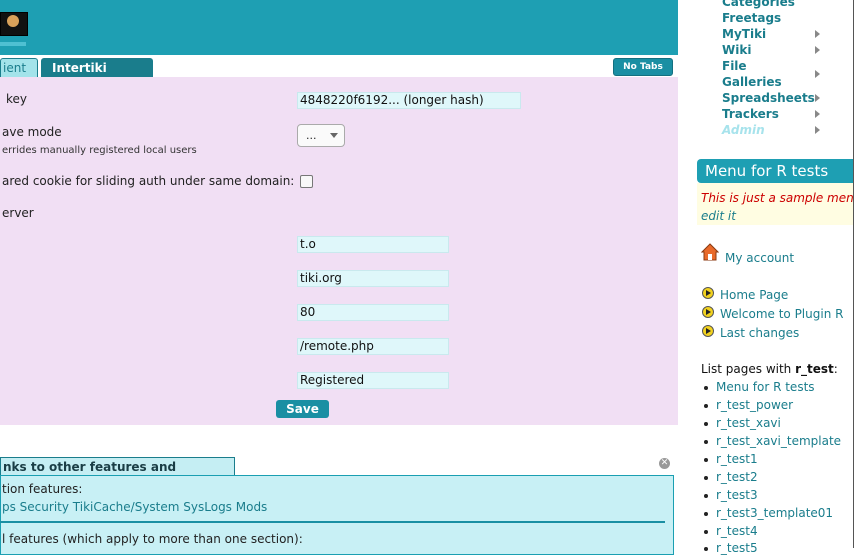 This screenshot has height=555, width=854. Describe the element at coordinates (373, 346) in the screenshot. I see `server-path-input: /remote.php` at that location.